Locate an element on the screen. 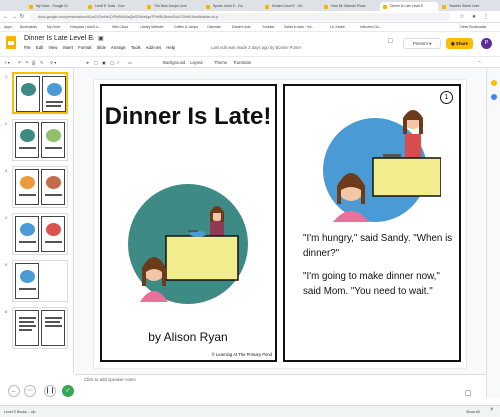  menu-tools: Tools is located at coordinates (136, 47).